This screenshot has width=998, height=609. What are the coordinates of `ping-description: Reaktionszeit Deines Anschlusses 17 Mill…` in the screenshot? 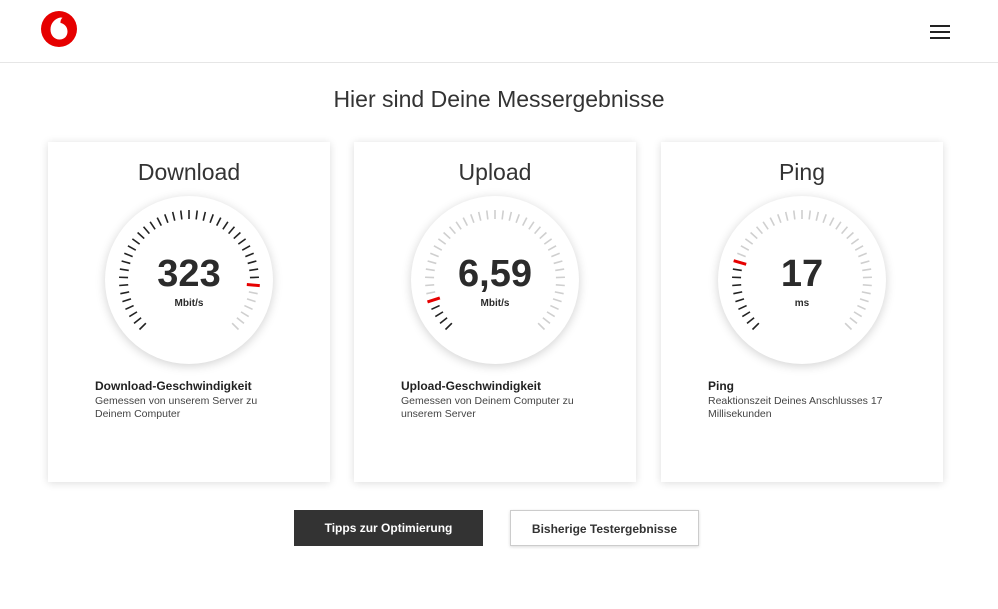 It's located at (795, 407).